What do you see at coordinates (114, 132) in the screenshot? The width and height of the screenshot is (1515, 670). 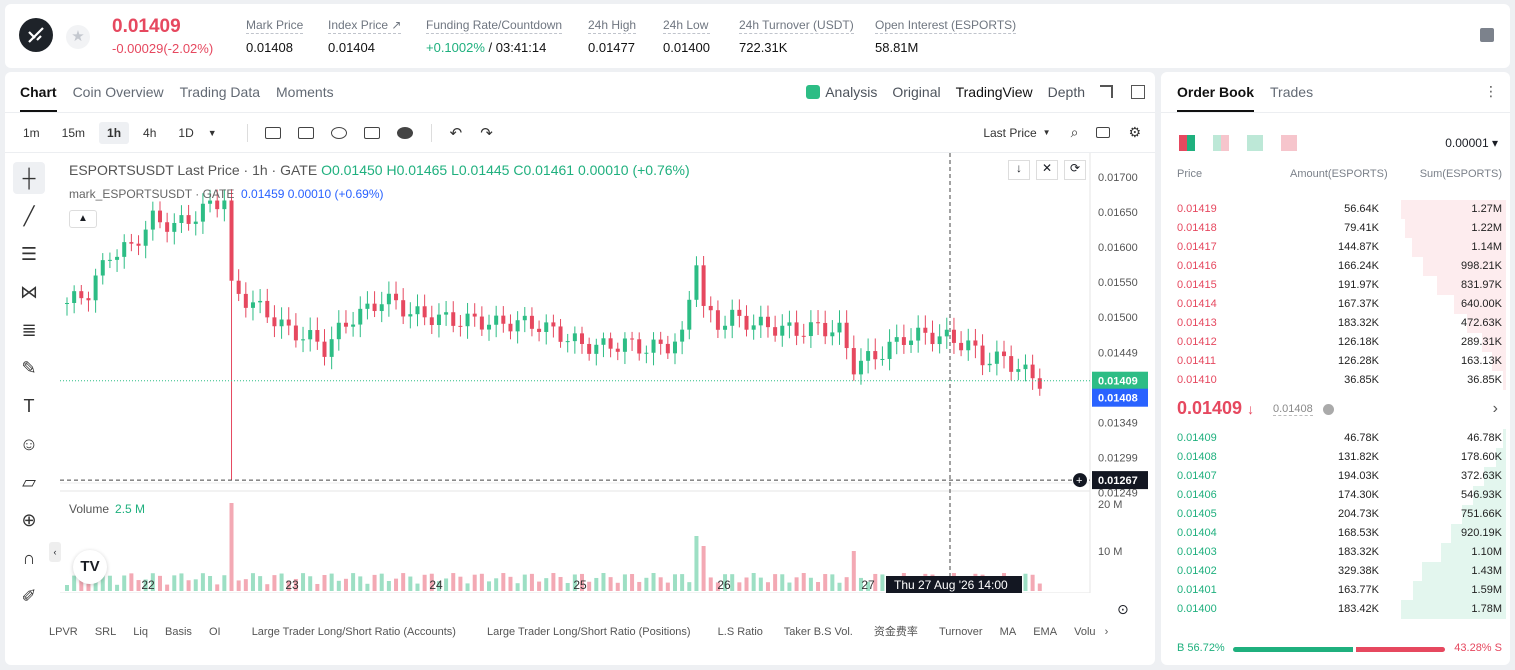 I see `timeframe-1h: 1h` at bounding box center [114, 132].